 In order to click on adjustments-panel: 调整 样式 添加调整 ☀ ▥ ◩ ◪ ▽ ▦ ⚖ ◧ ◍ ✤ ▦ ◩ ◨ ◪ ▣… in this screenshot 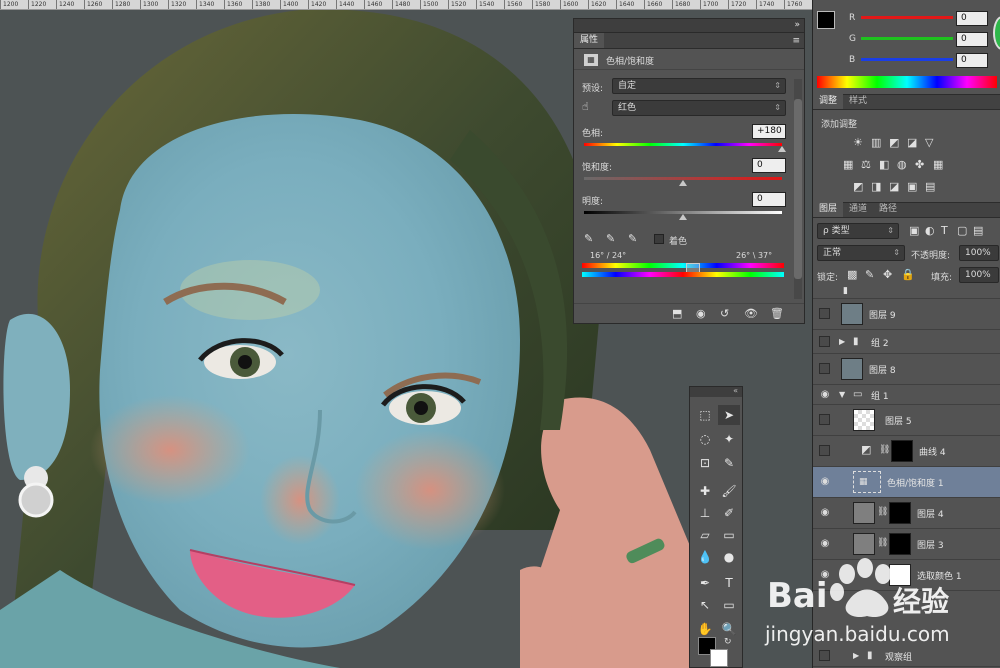, I will do `click(906, 147)`.